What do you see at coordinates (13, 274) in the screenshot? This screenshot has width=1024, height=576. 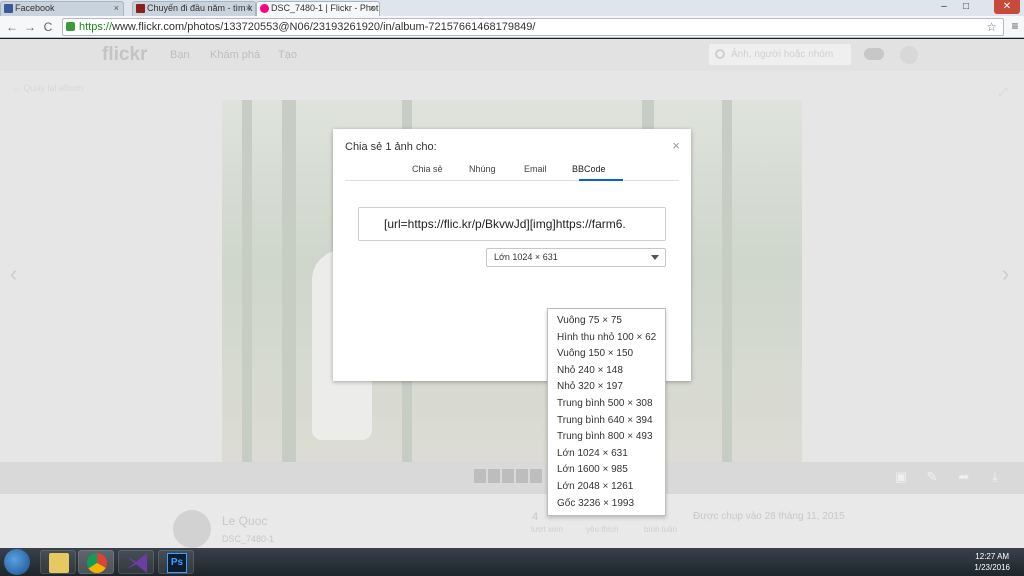 I see `prev-photo-icon: ‹` at bounding box center [13, 274].